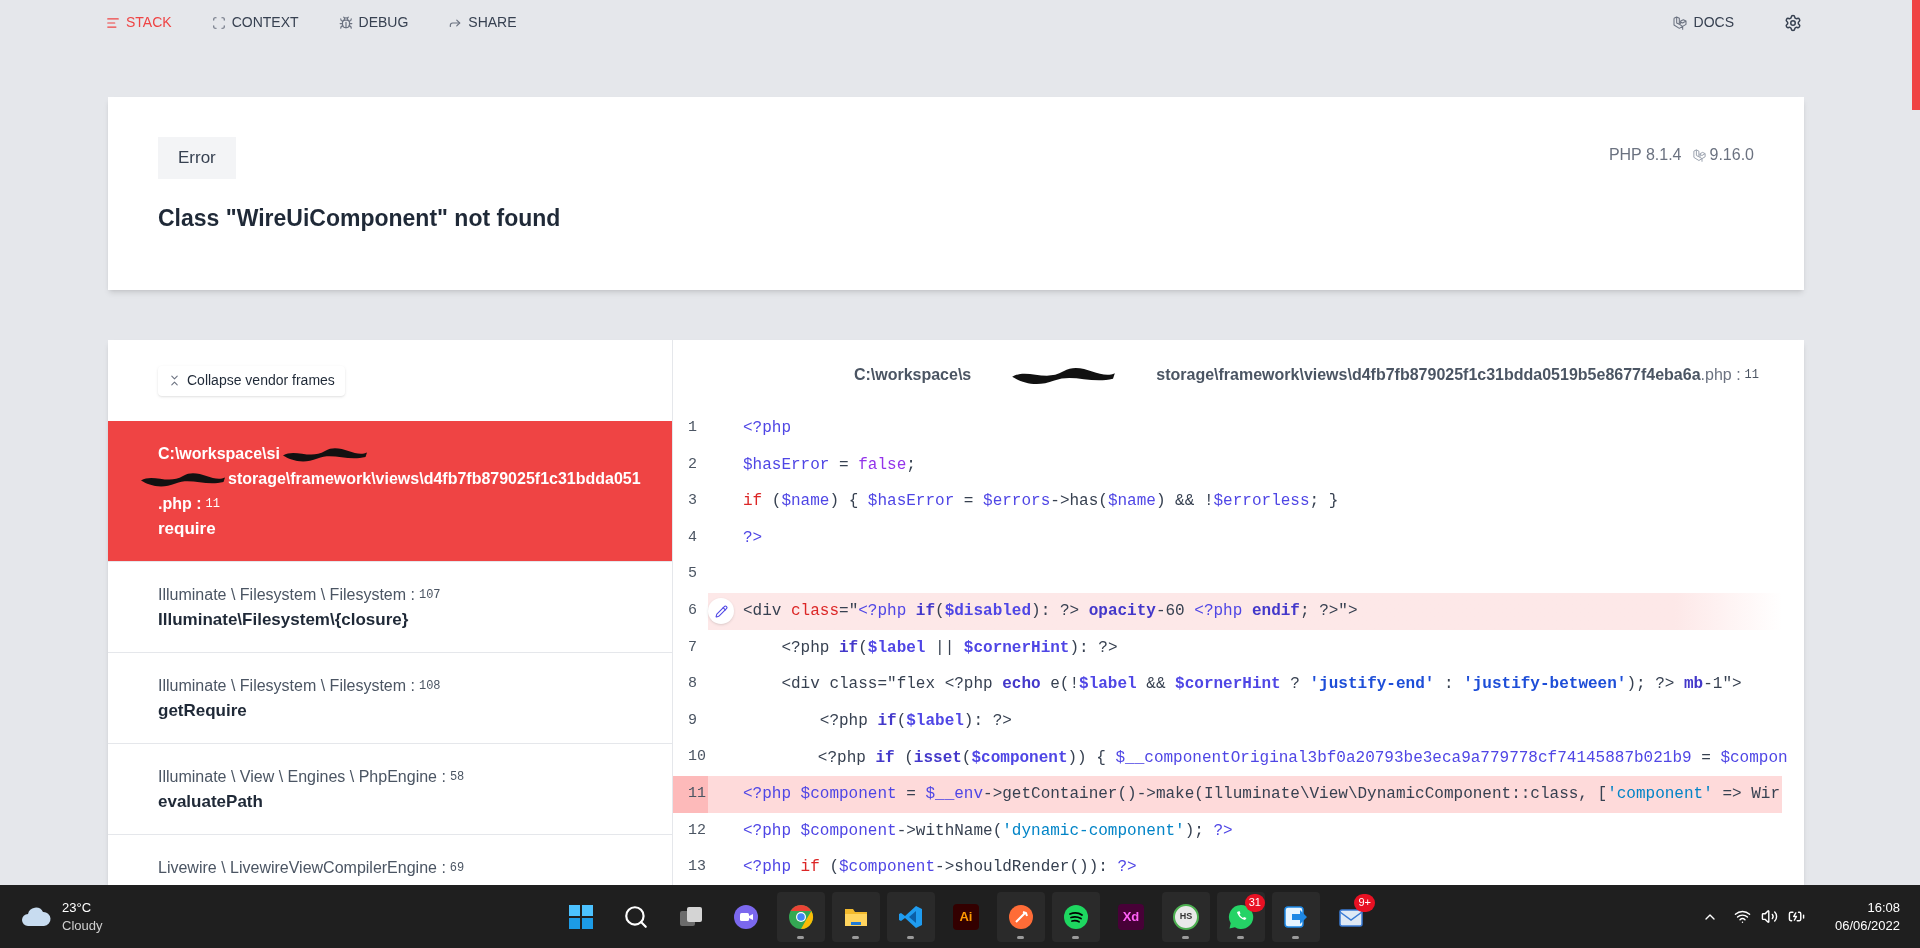 This screenshot has width=1920, height=948. Describe the element at coordinates (390, 698) in the screenshot. I see `stack-frame: Illuminate \ Filesystem \ Filesystem : 108 getRequire` at that location.